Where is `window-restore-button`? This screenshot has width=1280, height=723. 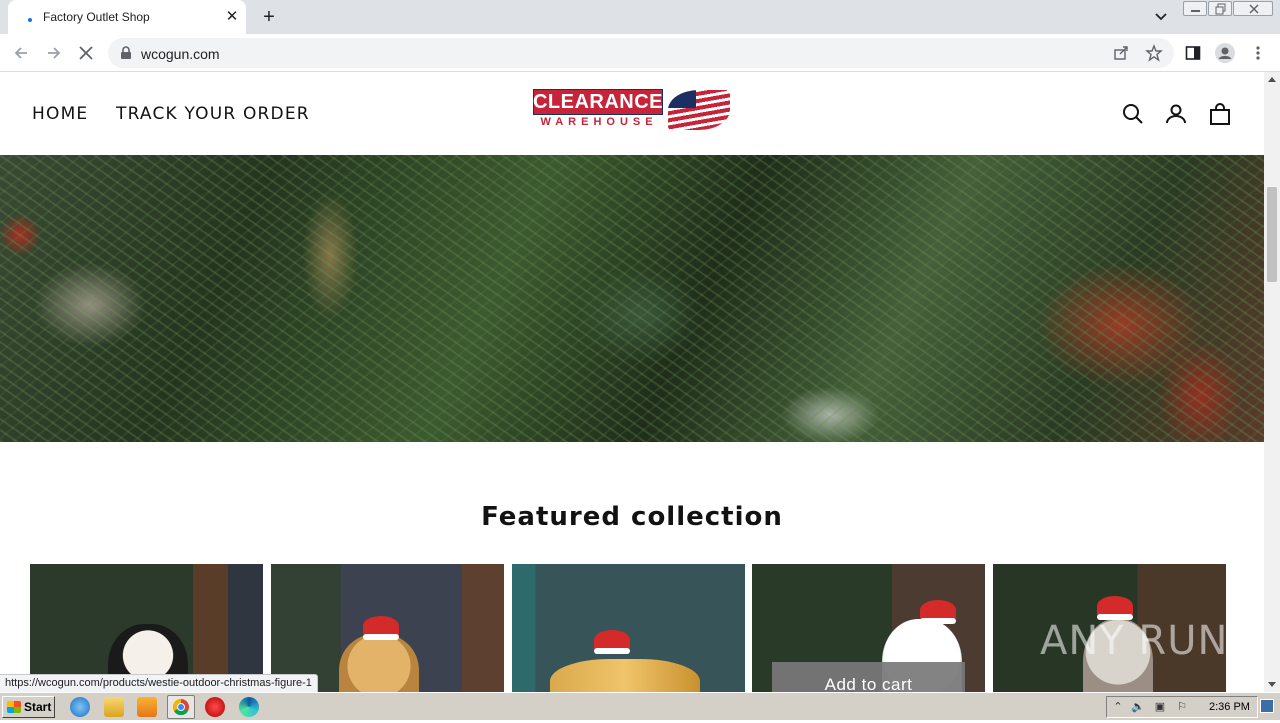 window-restore-button is located at coordinates (1220, 8).